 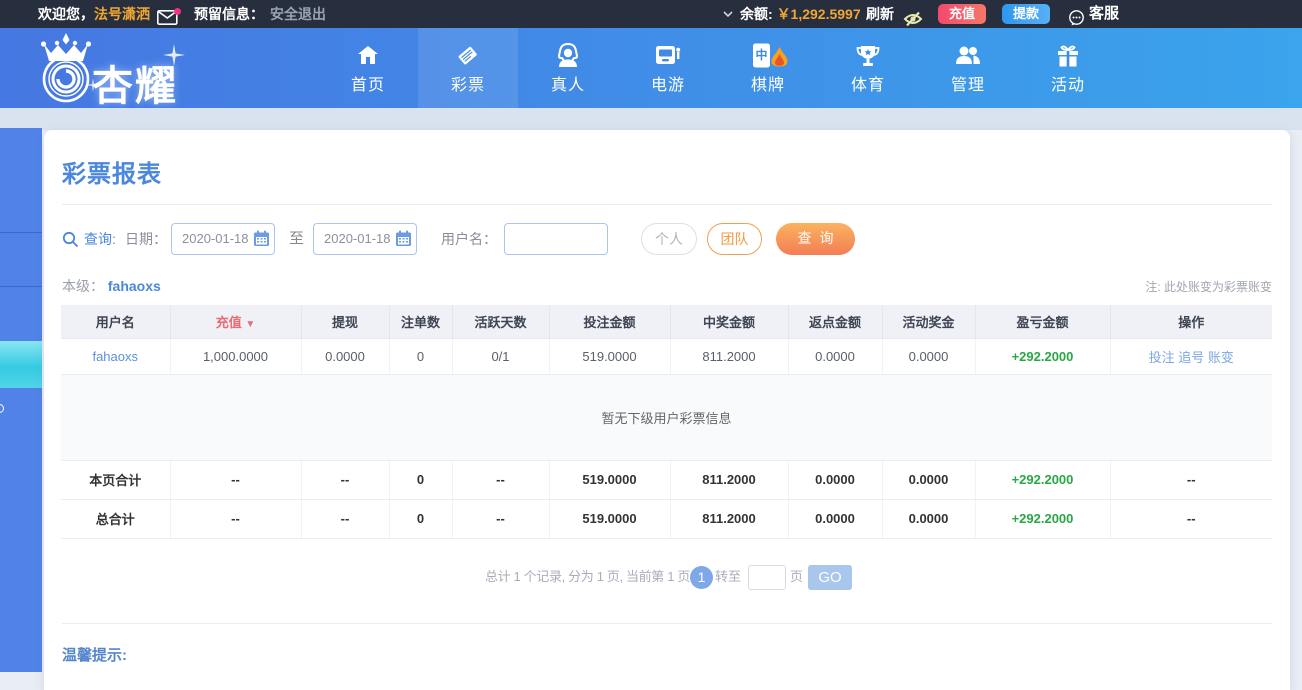 I want to click on svg-text: 中, so click(x=761, y=54).